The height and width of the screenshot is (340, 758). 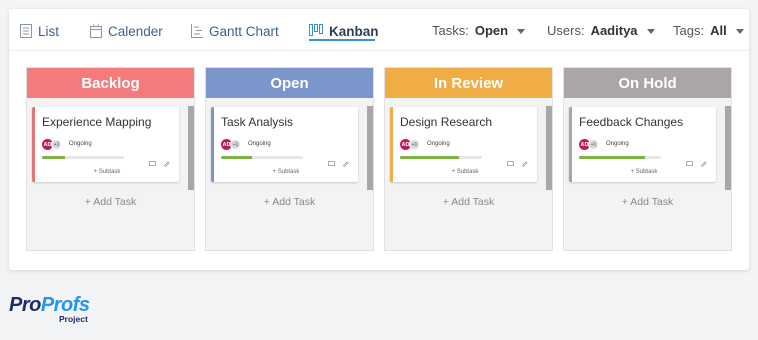 I want to click on column-header: In Review, so click(x=468, y=83).